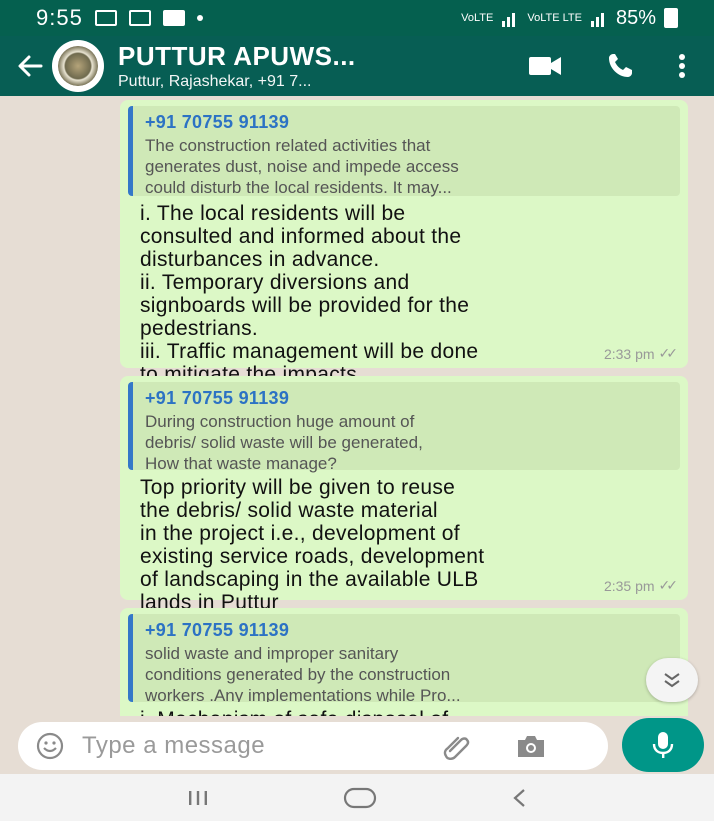 This screenshot has width=714, height=821. I want to click on voice-call-button, so click(620, 66).